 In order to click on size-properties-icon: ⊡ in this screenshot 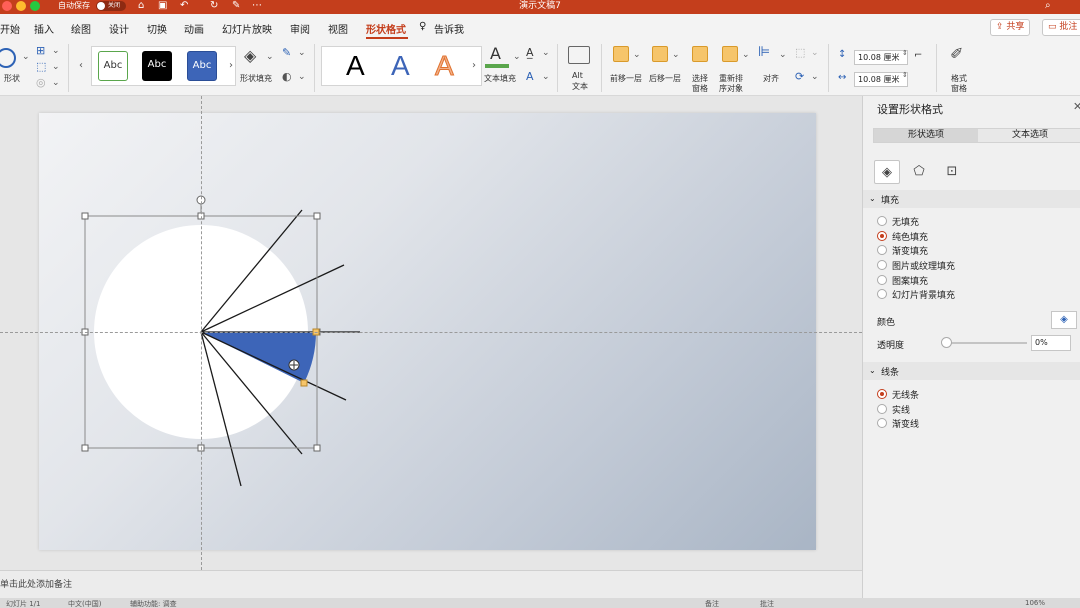, I will do `click(952, 172)`.